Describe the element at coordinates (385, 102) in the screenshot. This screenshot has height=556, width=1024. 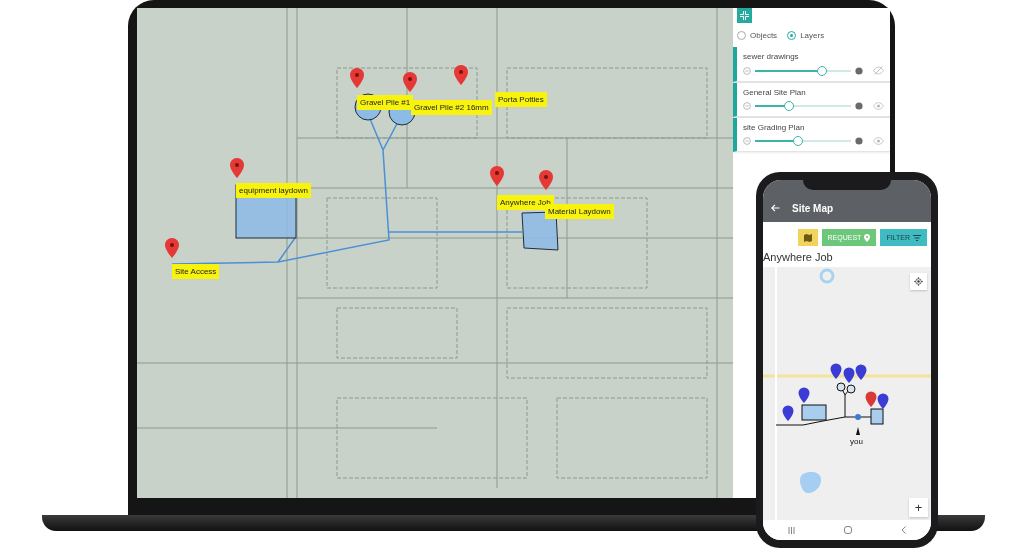
I see `map-label: Gravel Pile #1` at that location.